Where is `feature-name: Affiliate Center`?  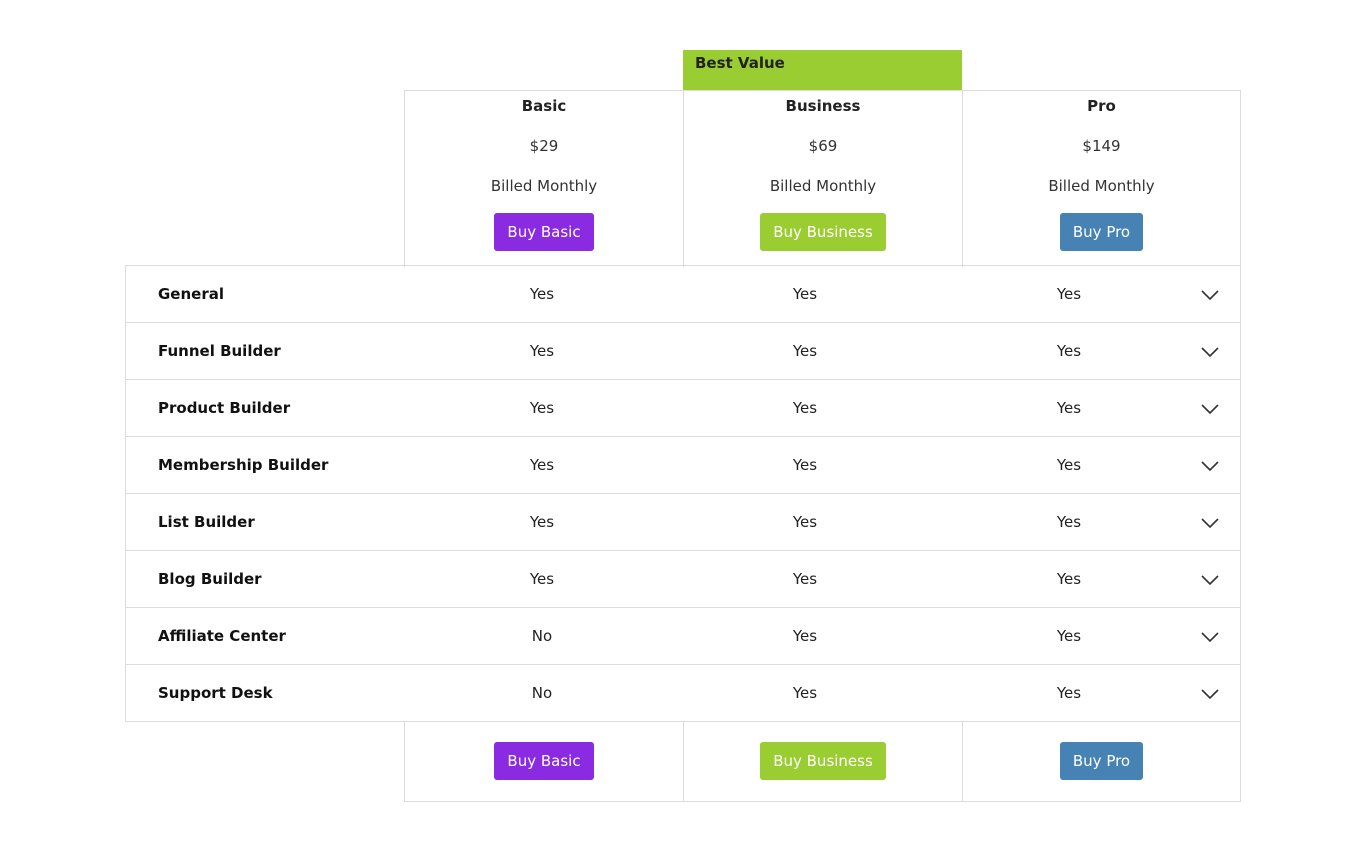 feature-name: Affiliate Center is located at coordinates (222, 636).